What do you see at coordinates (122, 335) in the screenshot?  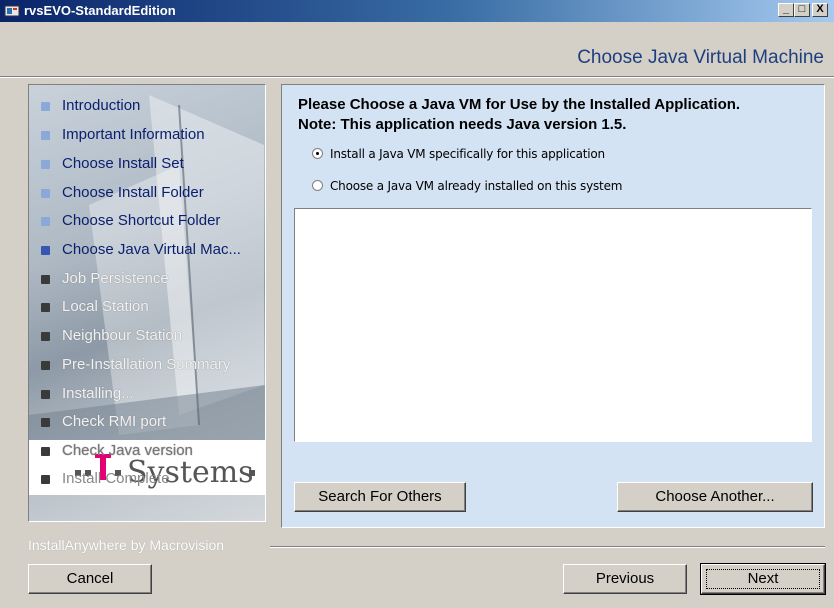 I see `step-label: Neighbour Station` at bounding box center [122, 335].